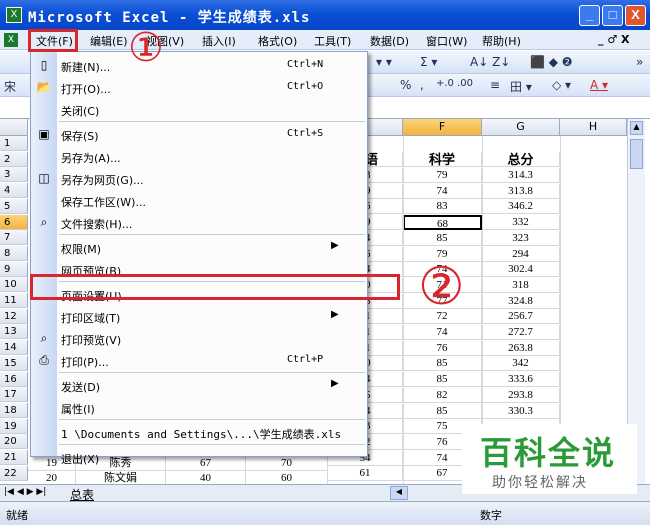 The height and width of the screenshot is (525, 650). I want to click on decimal-buttons: +.0 .00, so click(454, 83).